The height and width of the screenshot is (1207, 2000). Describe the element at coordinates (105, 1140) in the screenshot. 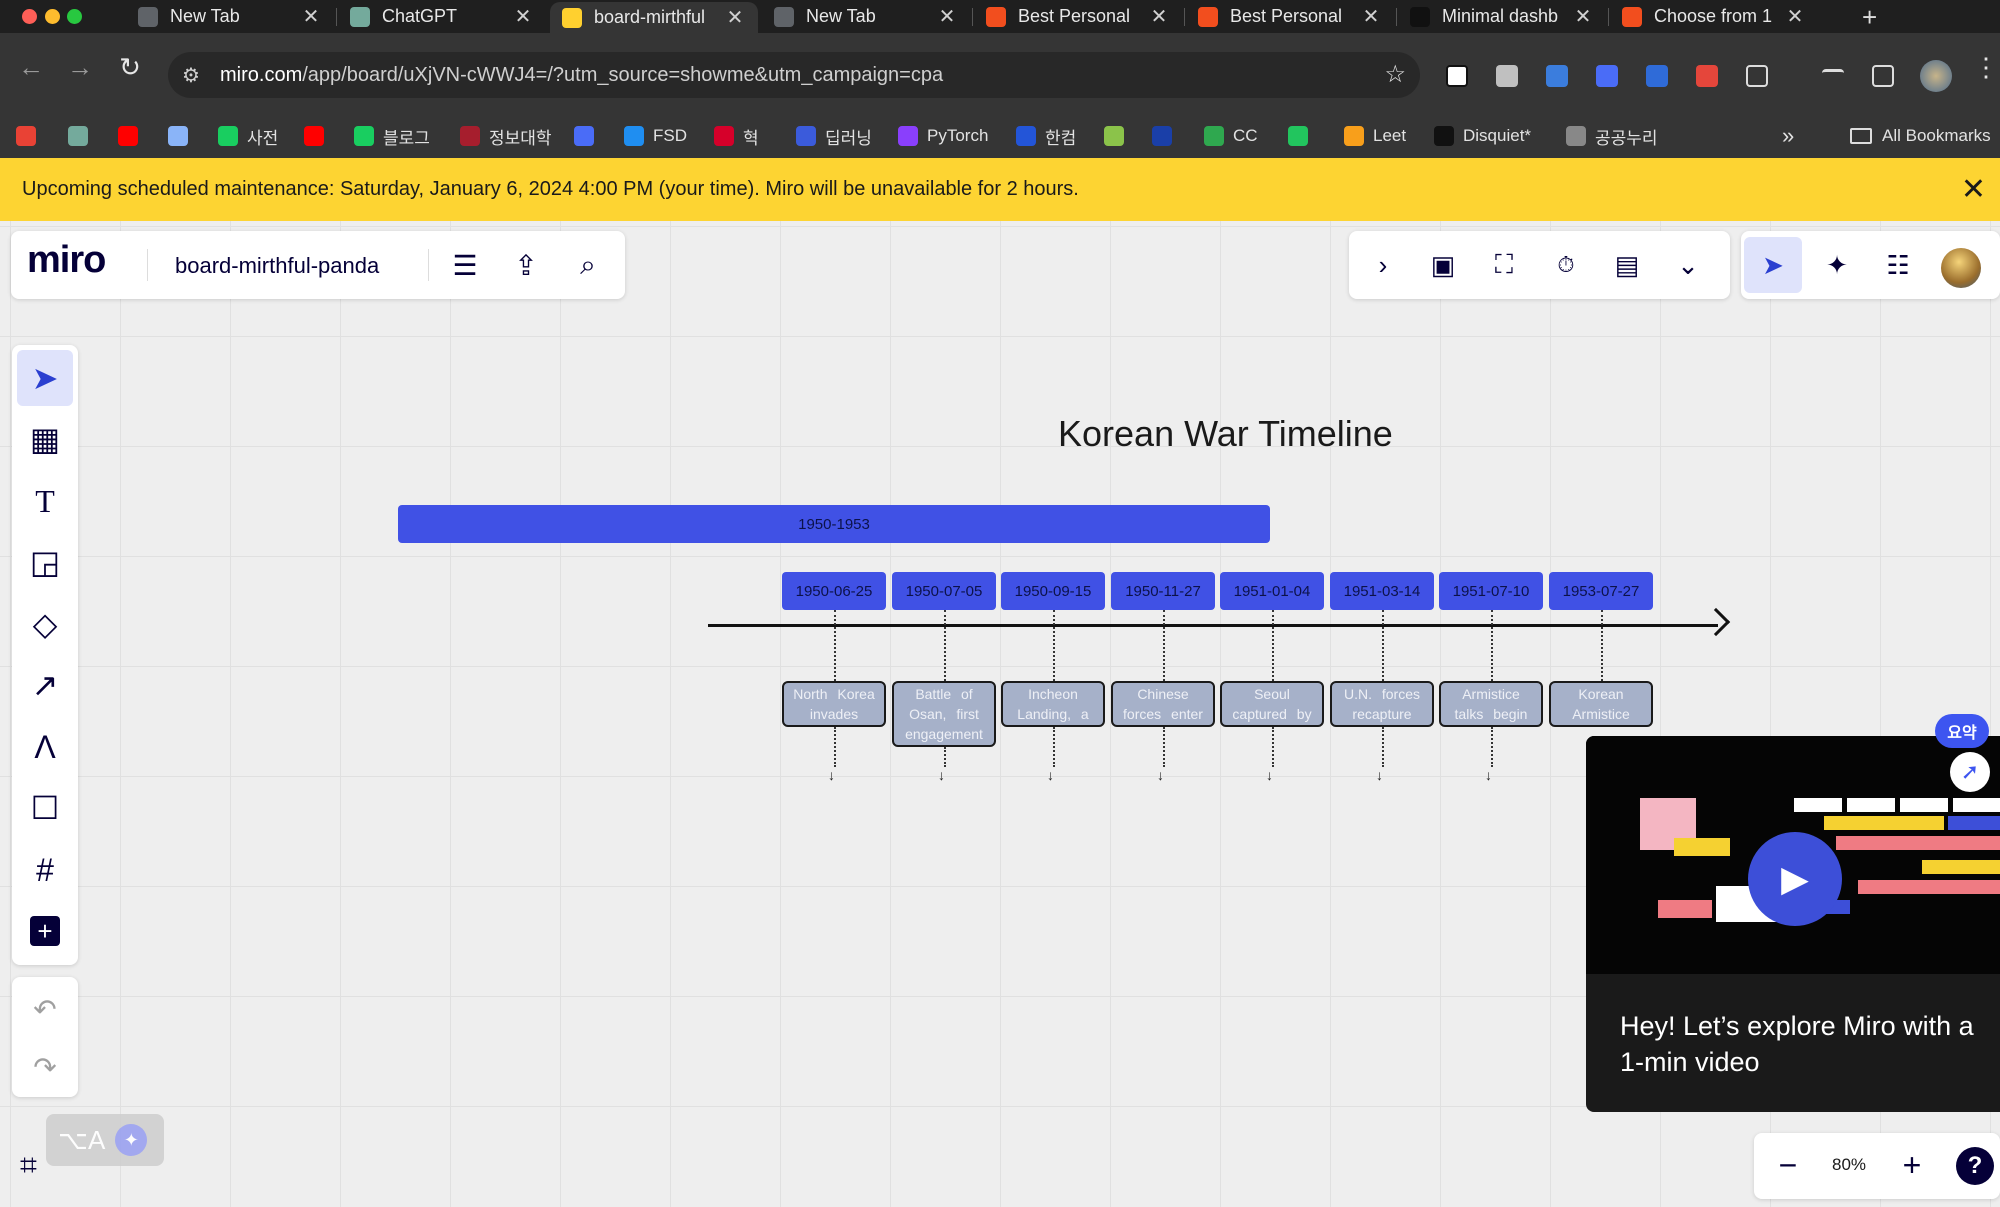

I see `shortcut-chip: ⌥A ✦` at that location.